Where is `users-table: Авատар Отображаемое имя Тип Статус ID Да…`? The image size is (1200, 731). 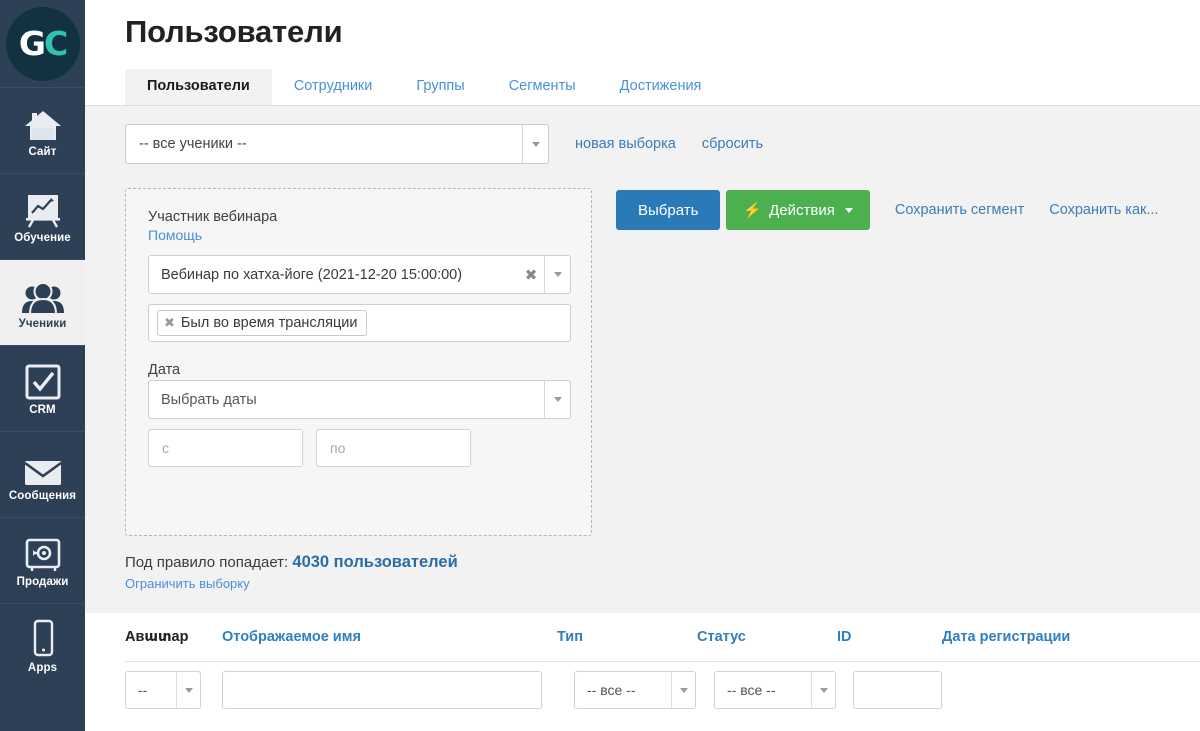
users-table: Авատар Отображаемое имя Тип Статус ID Да… is located at coordinates (642, 665).